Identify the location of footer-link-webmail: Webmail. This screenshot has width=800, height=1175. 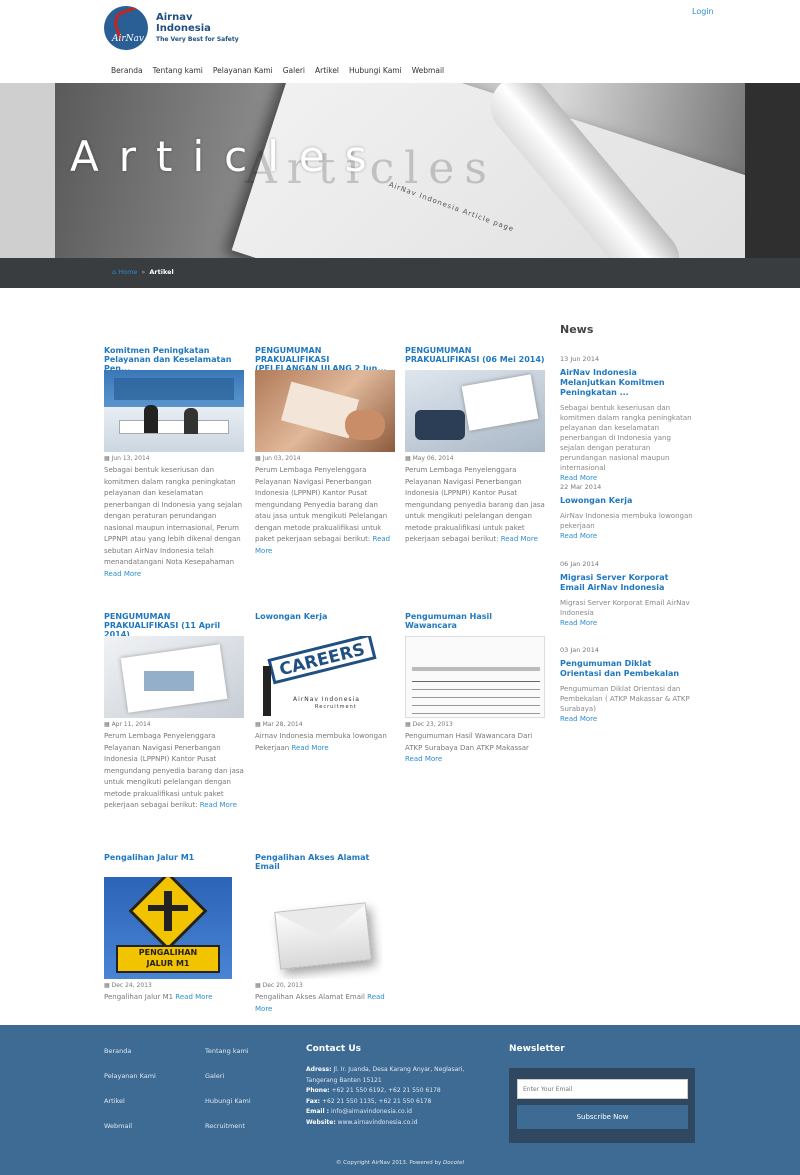
(118, 1126).